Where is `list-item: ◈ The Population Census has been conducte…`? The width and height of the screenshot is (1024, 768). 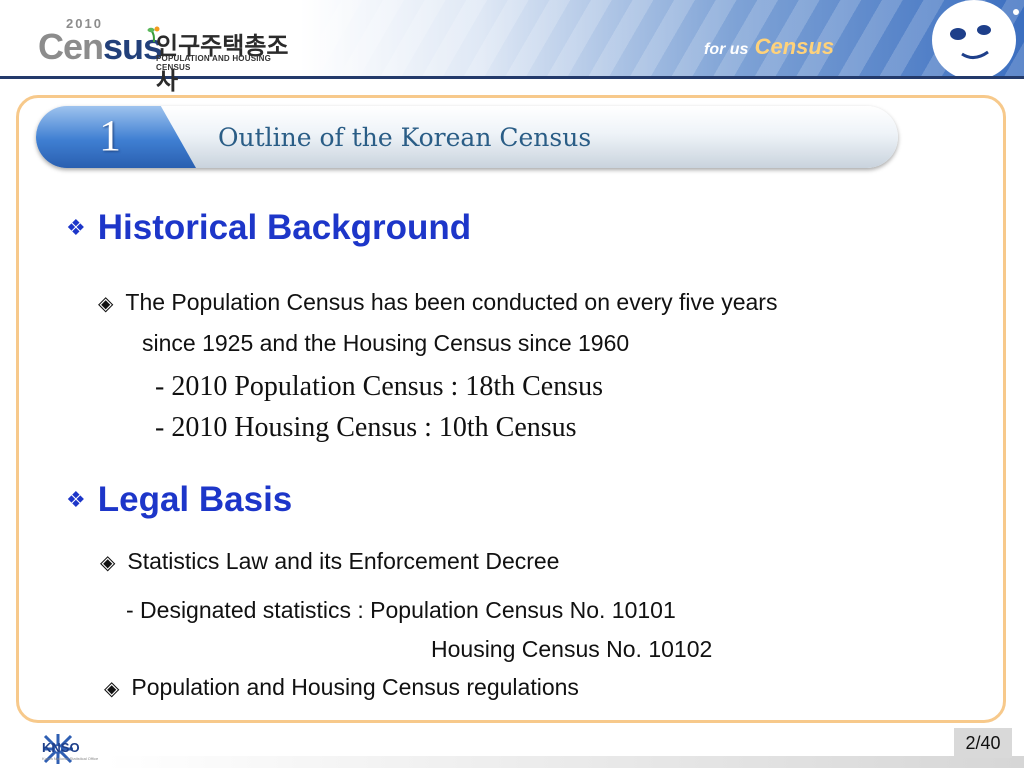 list-item: ◈ The Population Census has been conducte… is located at coordinates (437, 302).